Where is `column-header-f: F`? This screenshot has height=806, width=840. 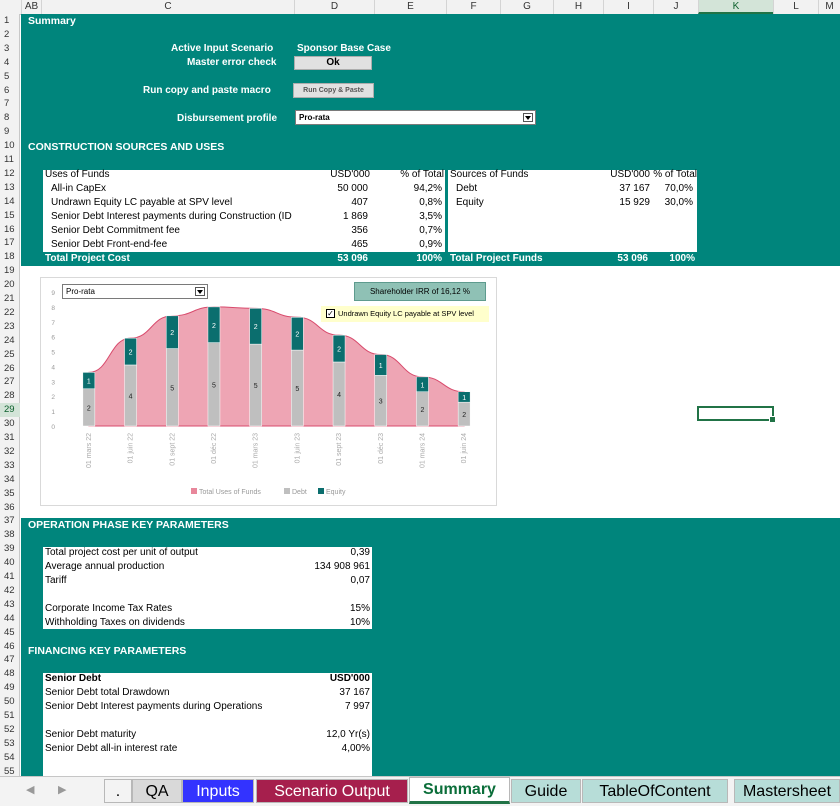
column-header-f: F is located at coordinates (473, 7).